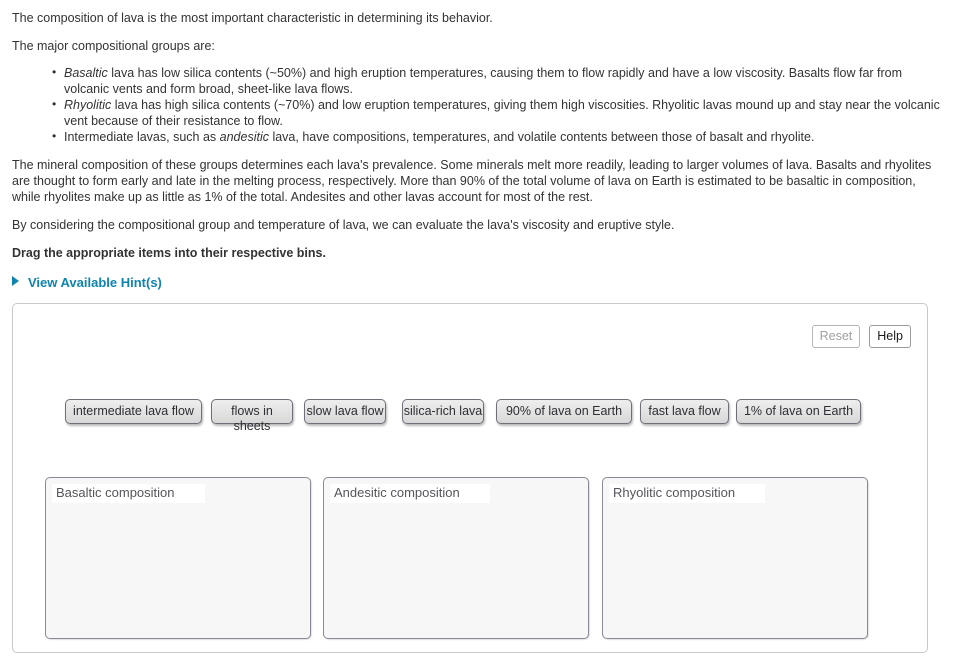 This screenshot has height=661, width=958. Describe the element at coordinates (133, 411) in the screenshot. I see `draggable-token: intermediate lava flow` at that location.